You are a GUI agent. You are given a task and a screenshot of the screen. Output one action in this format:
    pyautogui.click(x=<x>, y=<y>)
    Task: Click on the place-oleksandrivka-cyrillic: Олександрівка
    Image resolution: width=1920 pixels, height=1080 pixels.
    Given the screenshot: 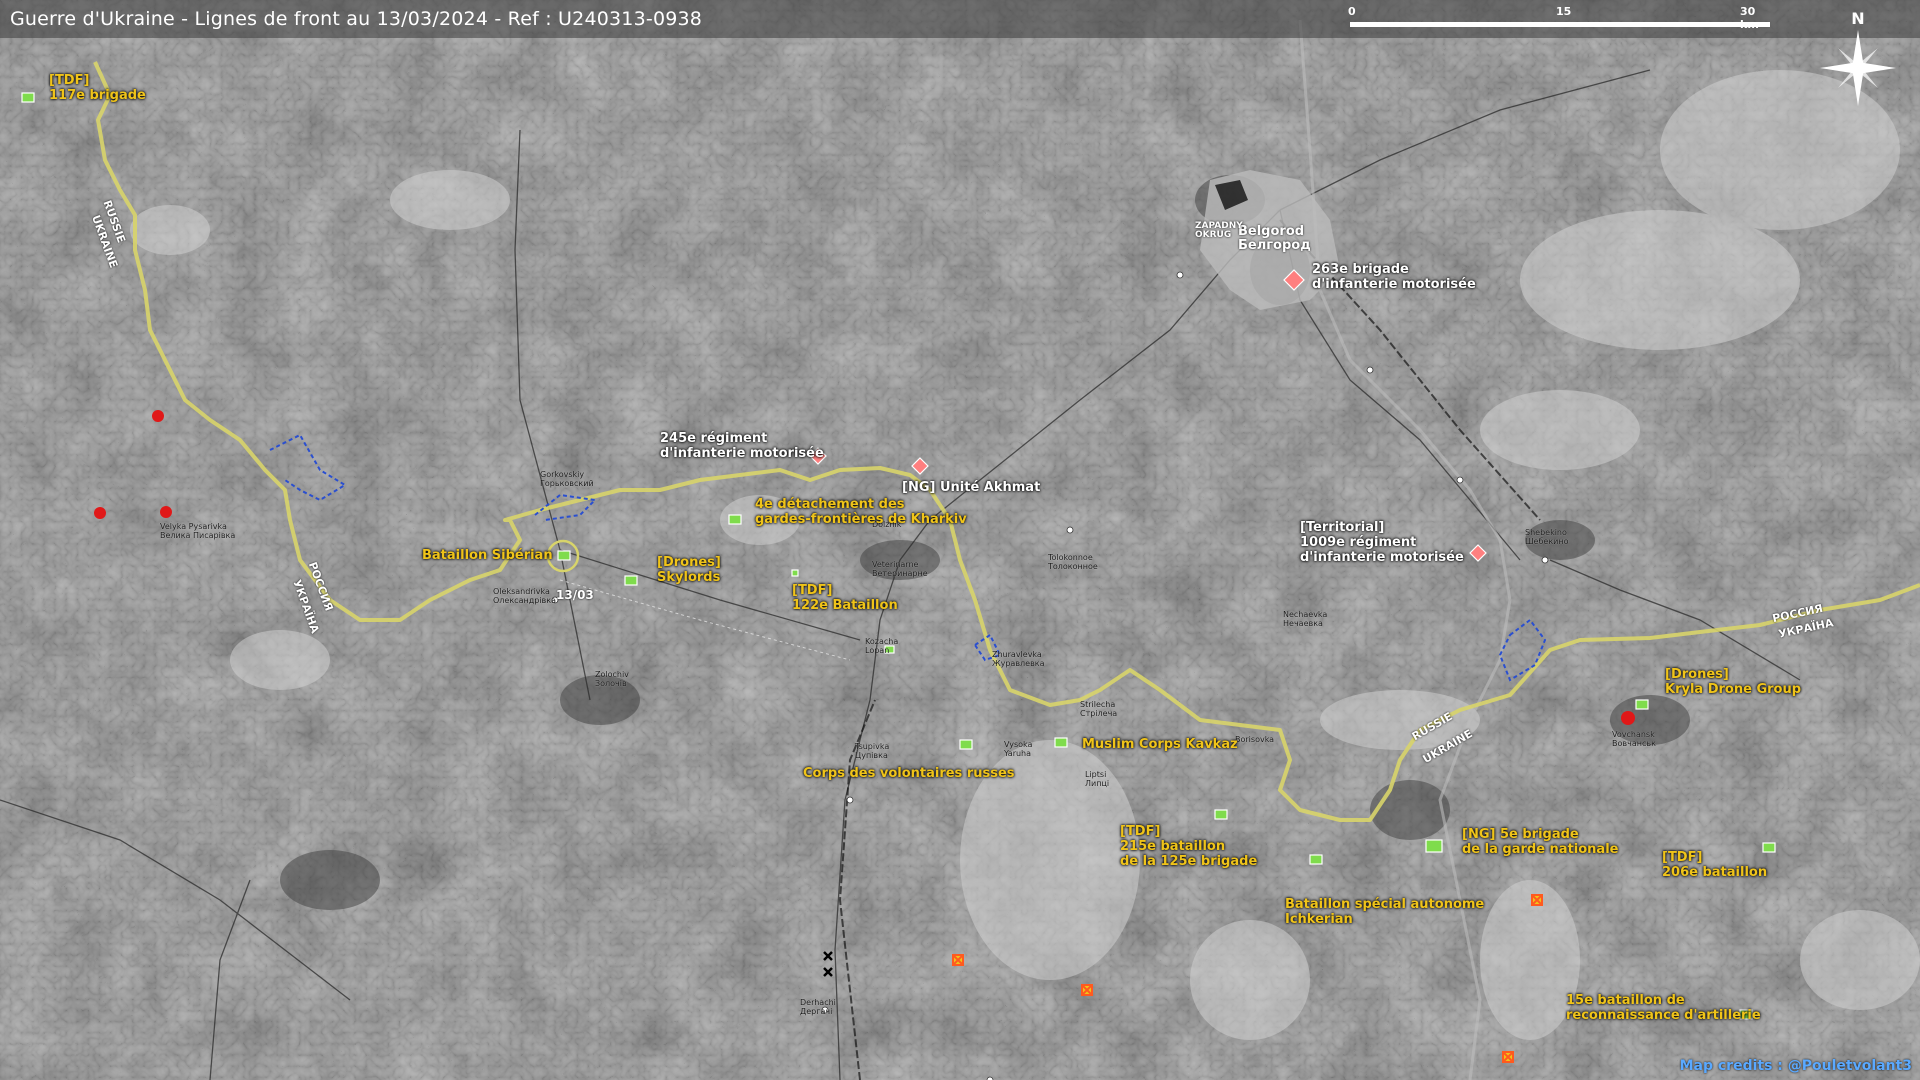 What is the action you would take?
    pyautogui.click(x=524, y=600)
    